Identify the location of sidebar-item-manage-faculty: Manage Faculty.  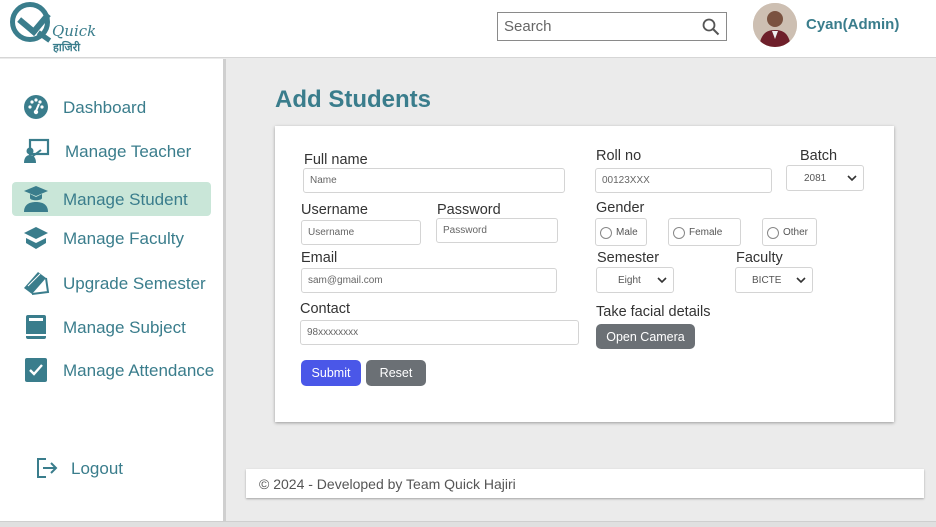
(111, 238).